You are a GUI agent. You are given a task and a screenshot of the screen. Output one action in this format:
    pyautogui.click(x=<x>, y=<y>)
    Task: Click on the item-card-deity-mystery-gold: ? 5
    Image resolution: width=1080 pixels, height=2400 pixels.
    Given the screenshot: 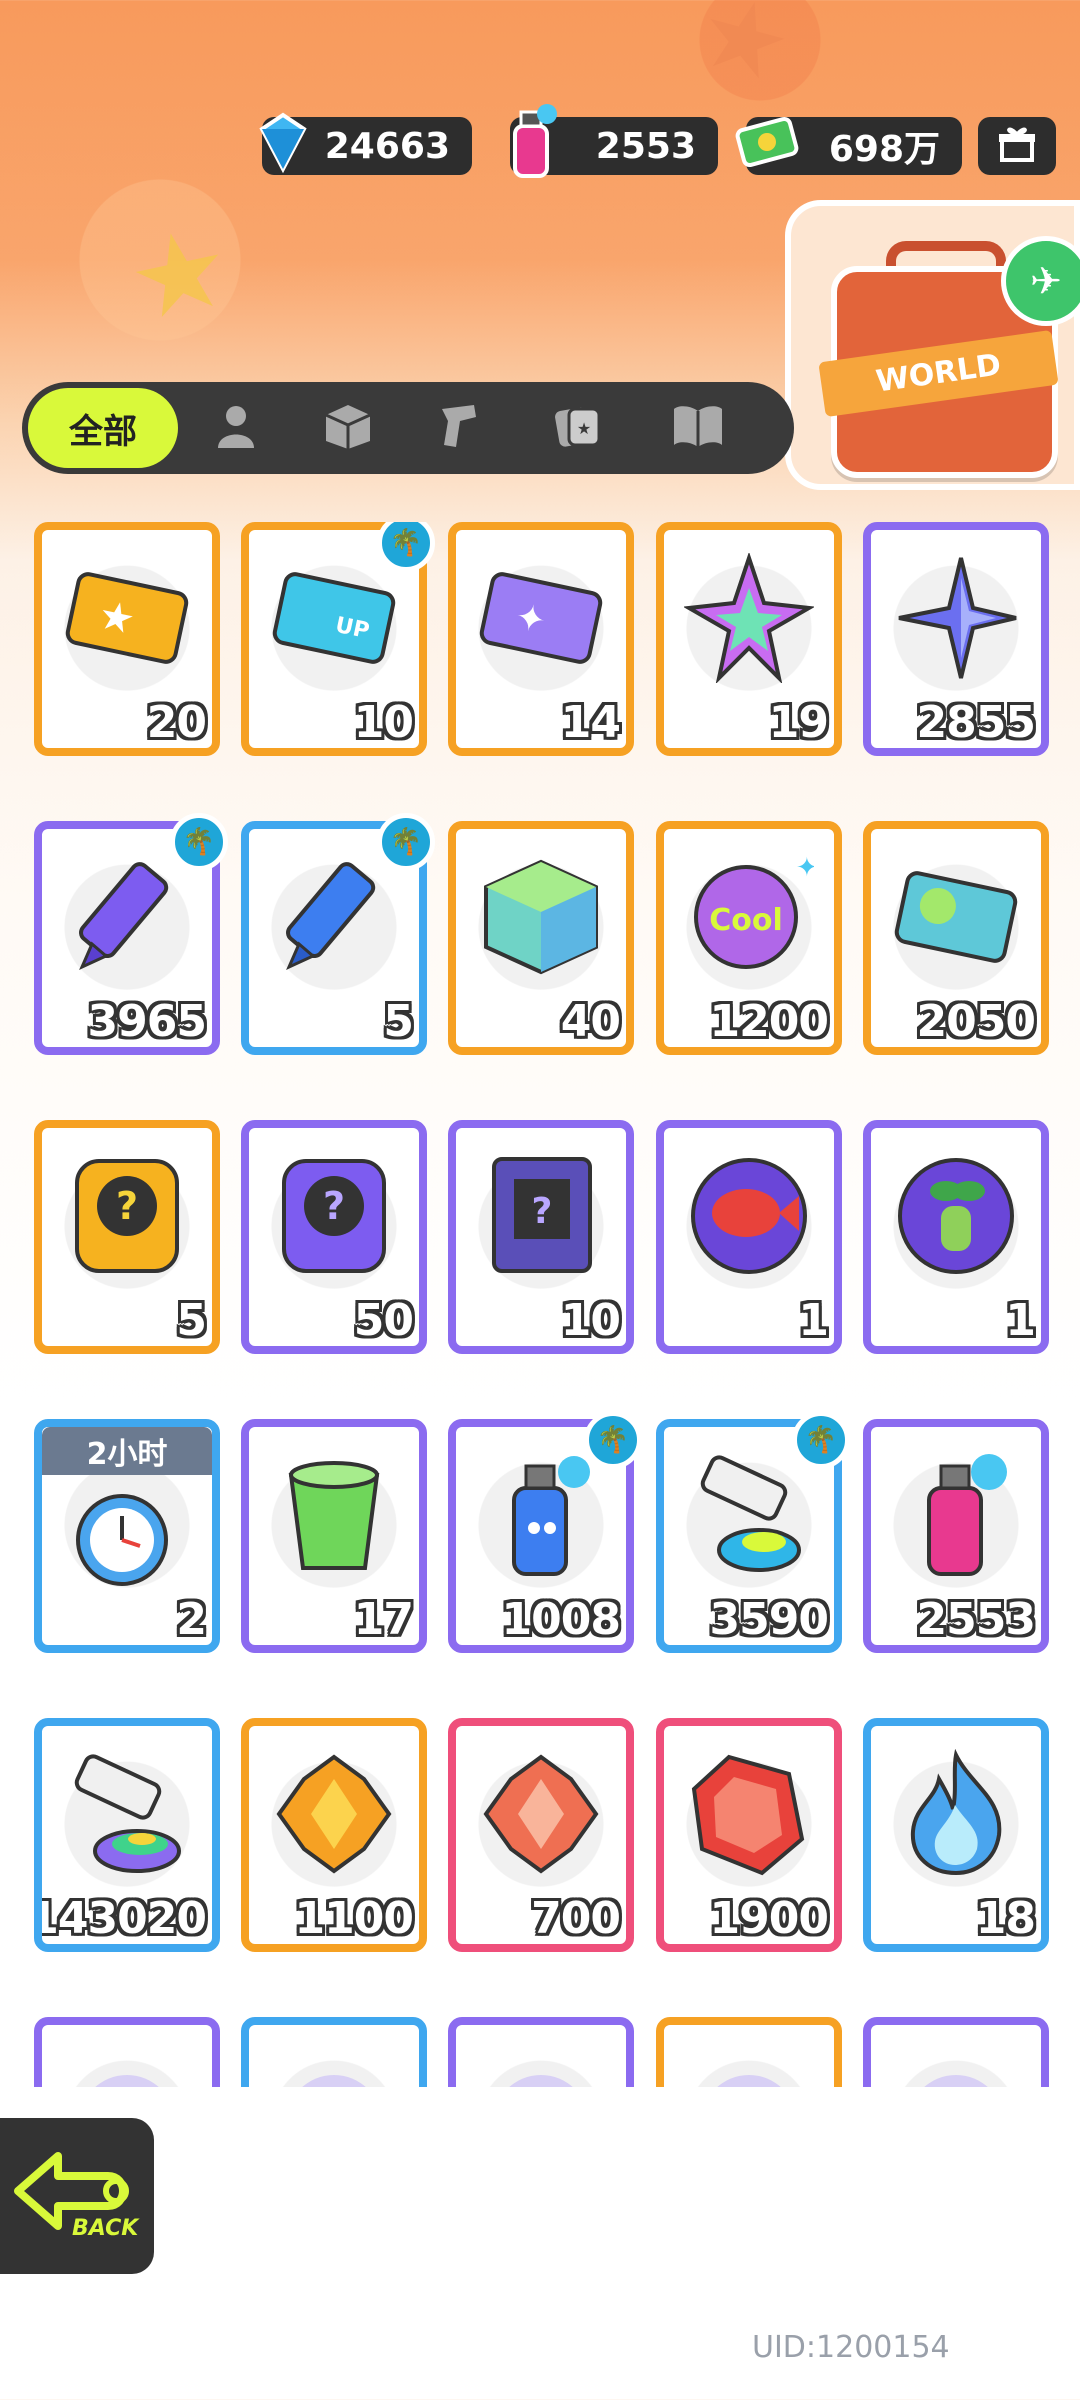 What is the action you would take?
    pyautogui.click(x=127, y=1237)
    